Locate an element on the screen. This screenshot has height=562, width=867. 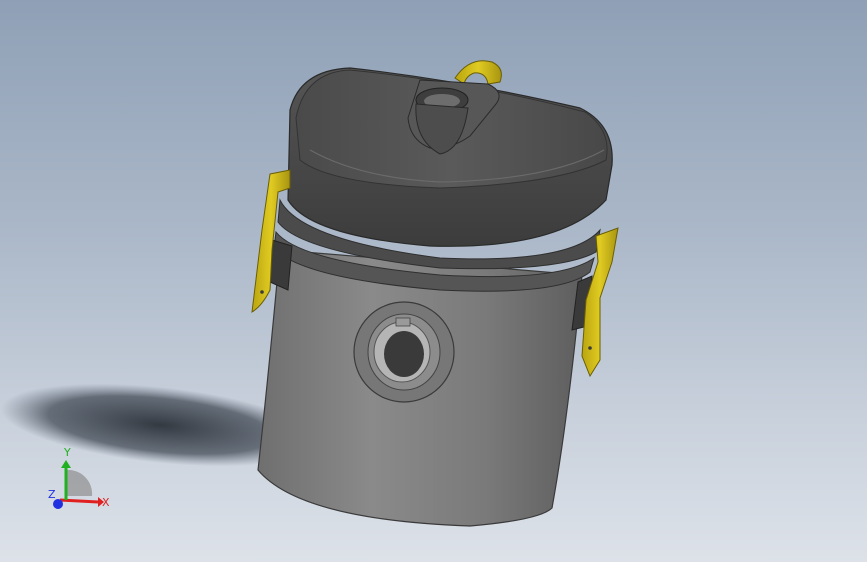
top-handle-loop is located at coordinates (478, 72).